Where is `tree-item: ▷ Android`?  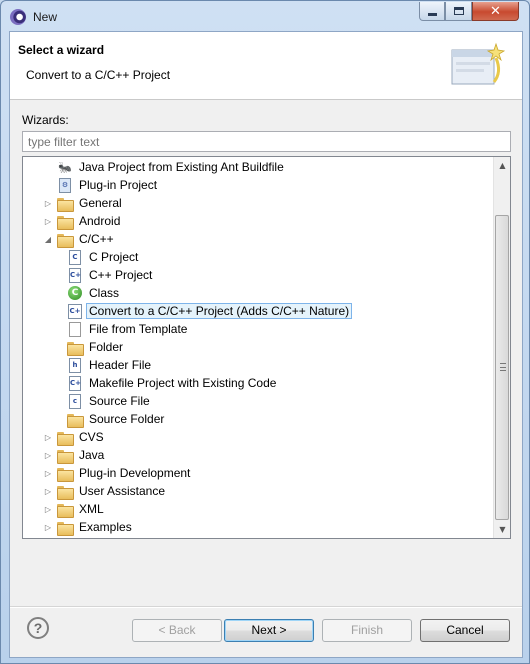
tree-item: ▷ Android is located at coordinates (258, 221).